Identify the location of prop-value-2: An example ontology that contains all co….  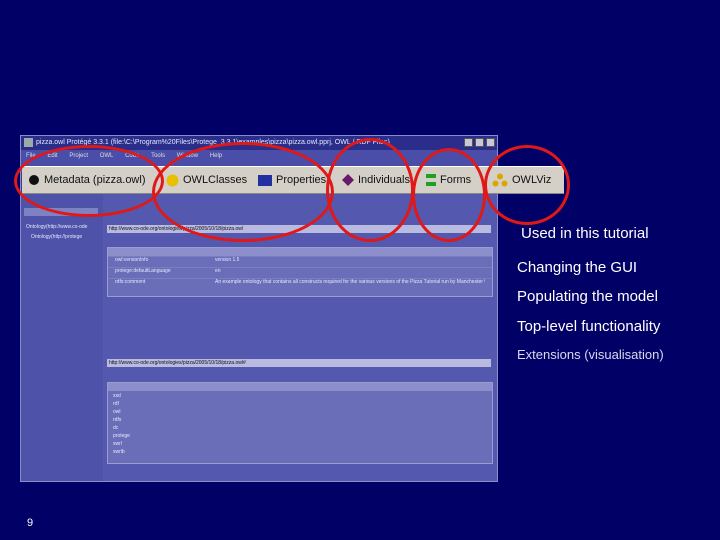
(350, 282).